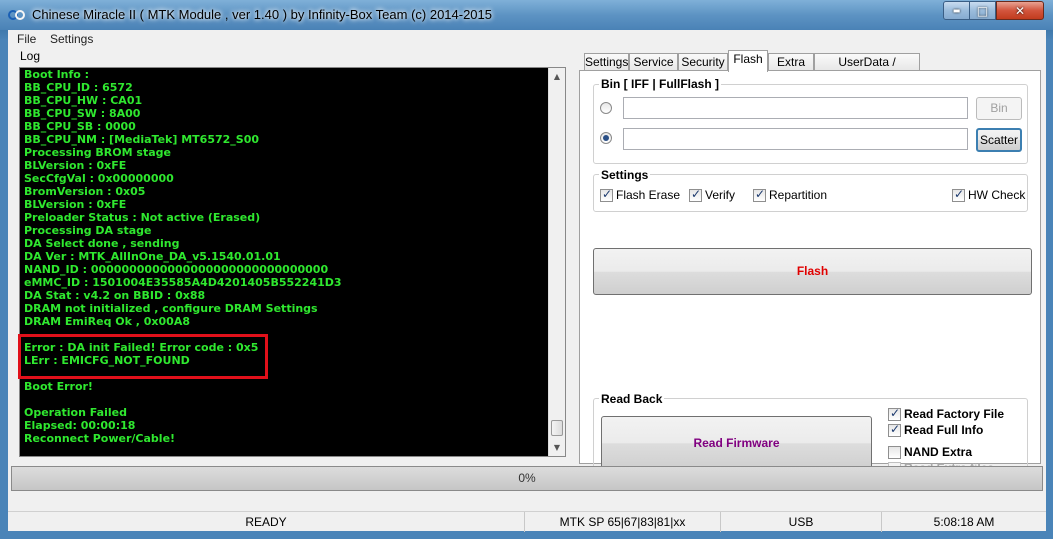 Image resolution: width=1053 pixels, height=539 pixels. Describe the element at coordinates (80, 425) in the screenshot. I see `log-line: Elapsed: 00:00:18` at that location.